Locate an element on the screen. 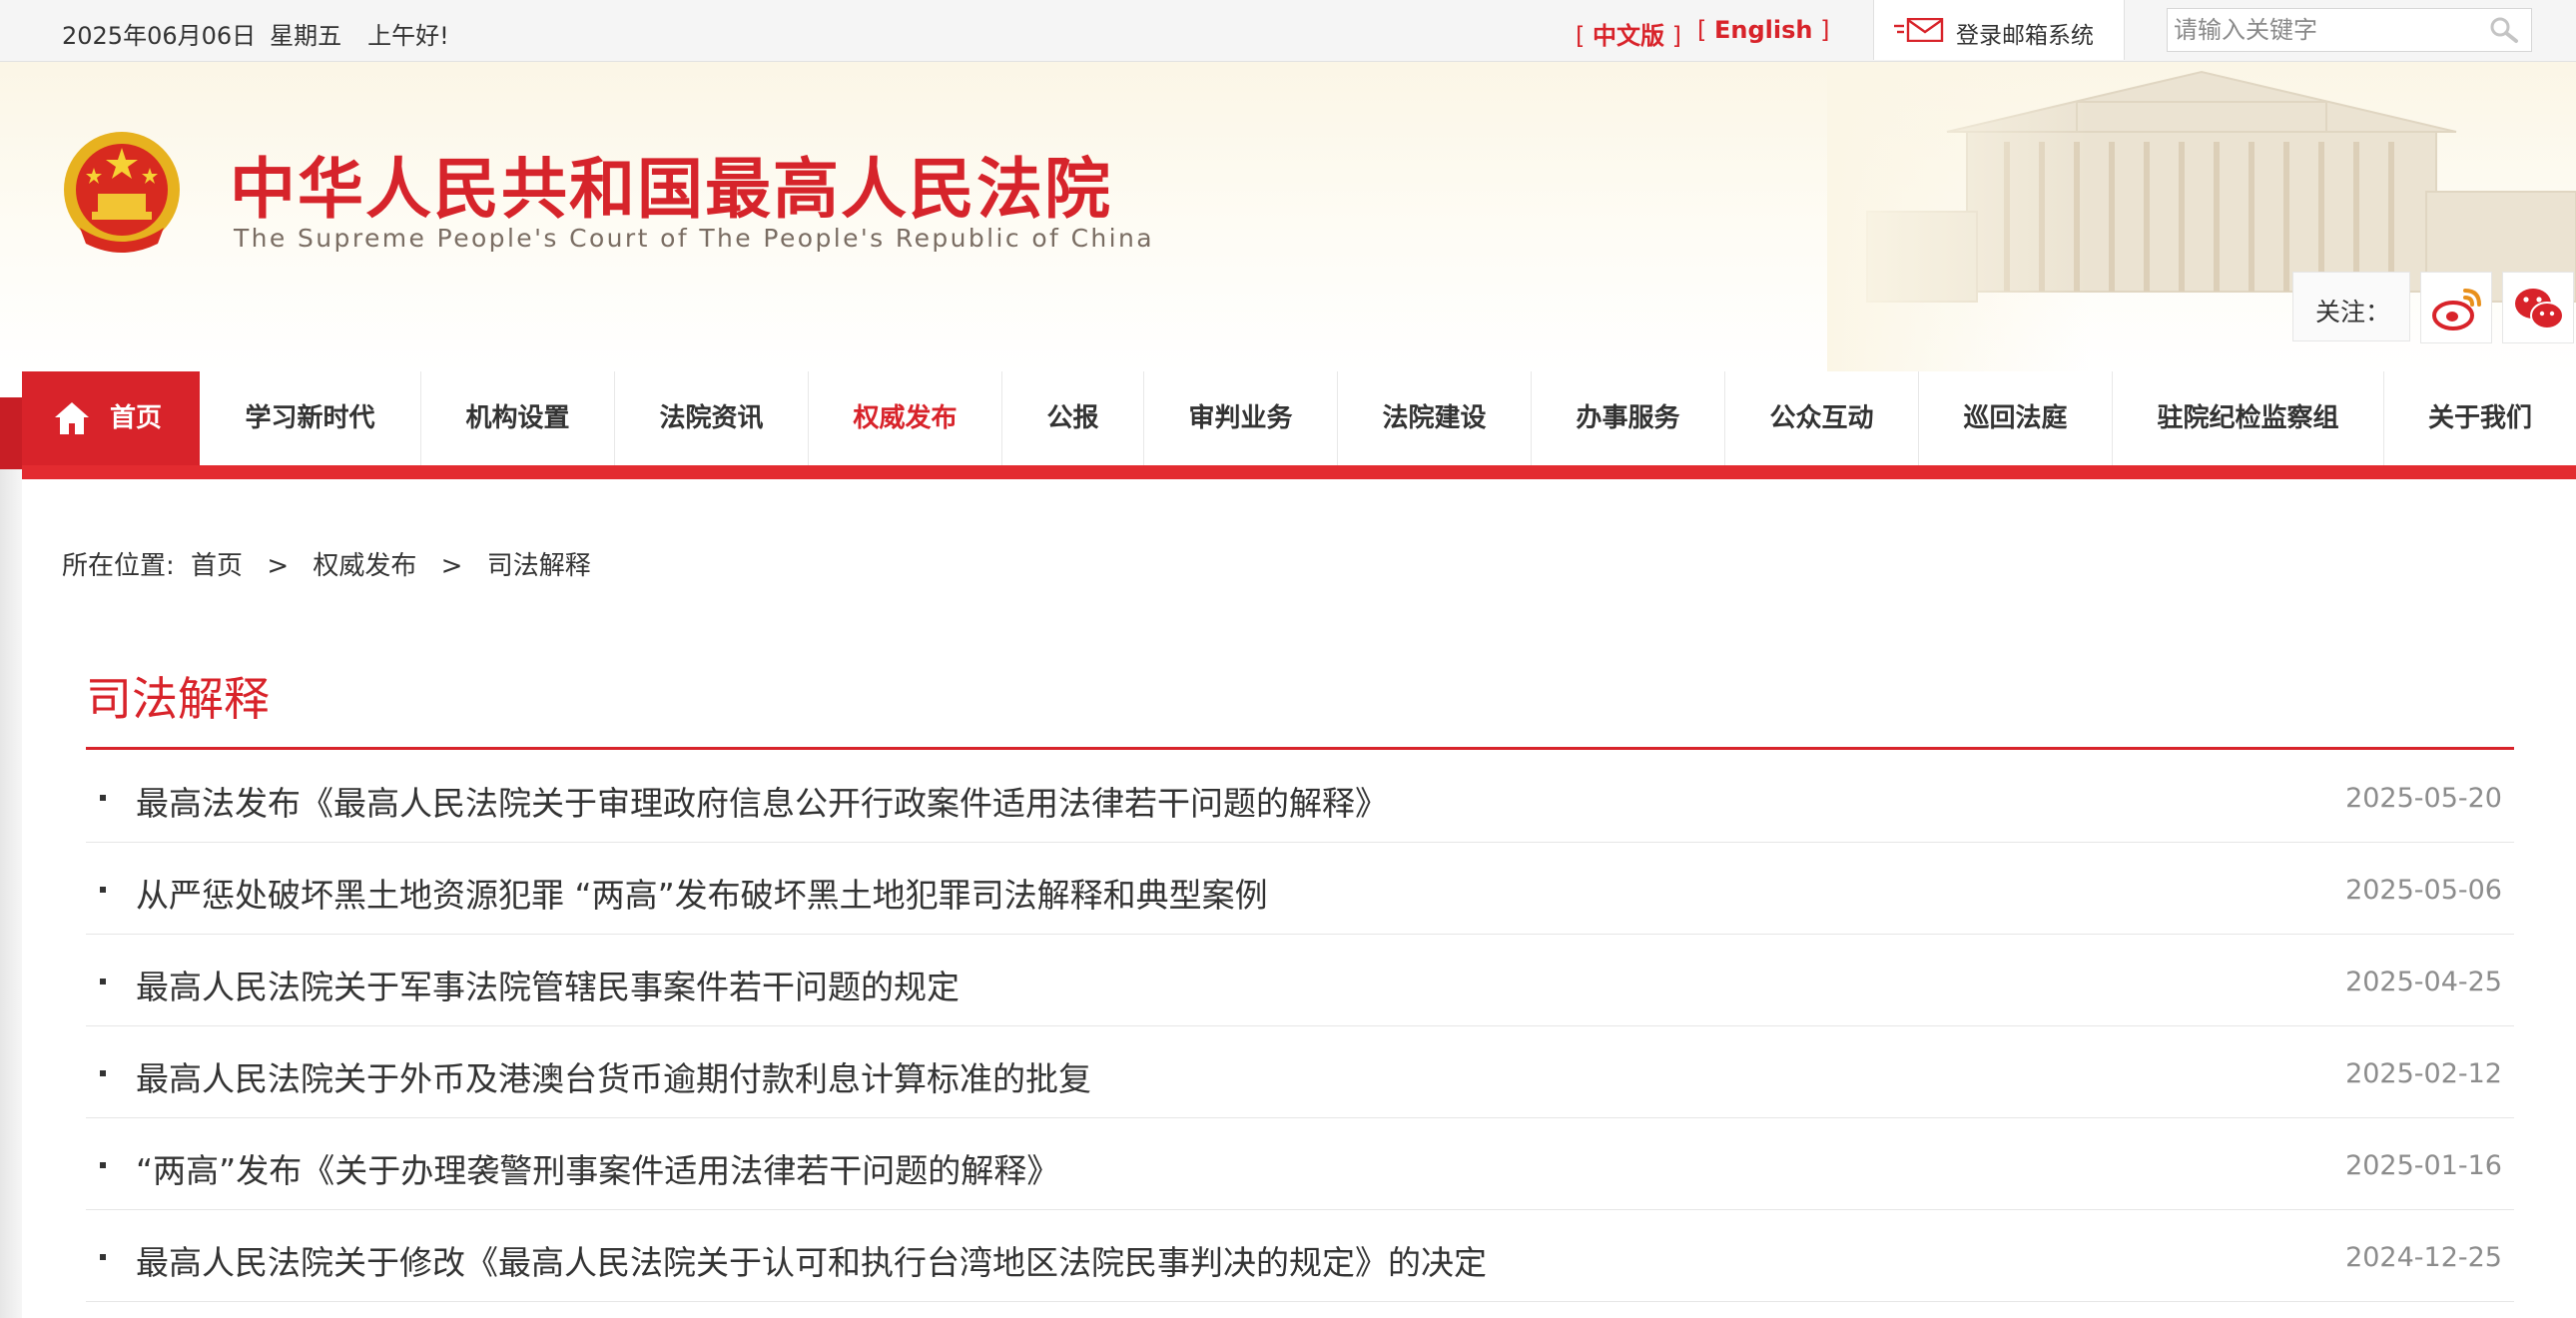  weibo-button is located at coordinates (2456, 308).